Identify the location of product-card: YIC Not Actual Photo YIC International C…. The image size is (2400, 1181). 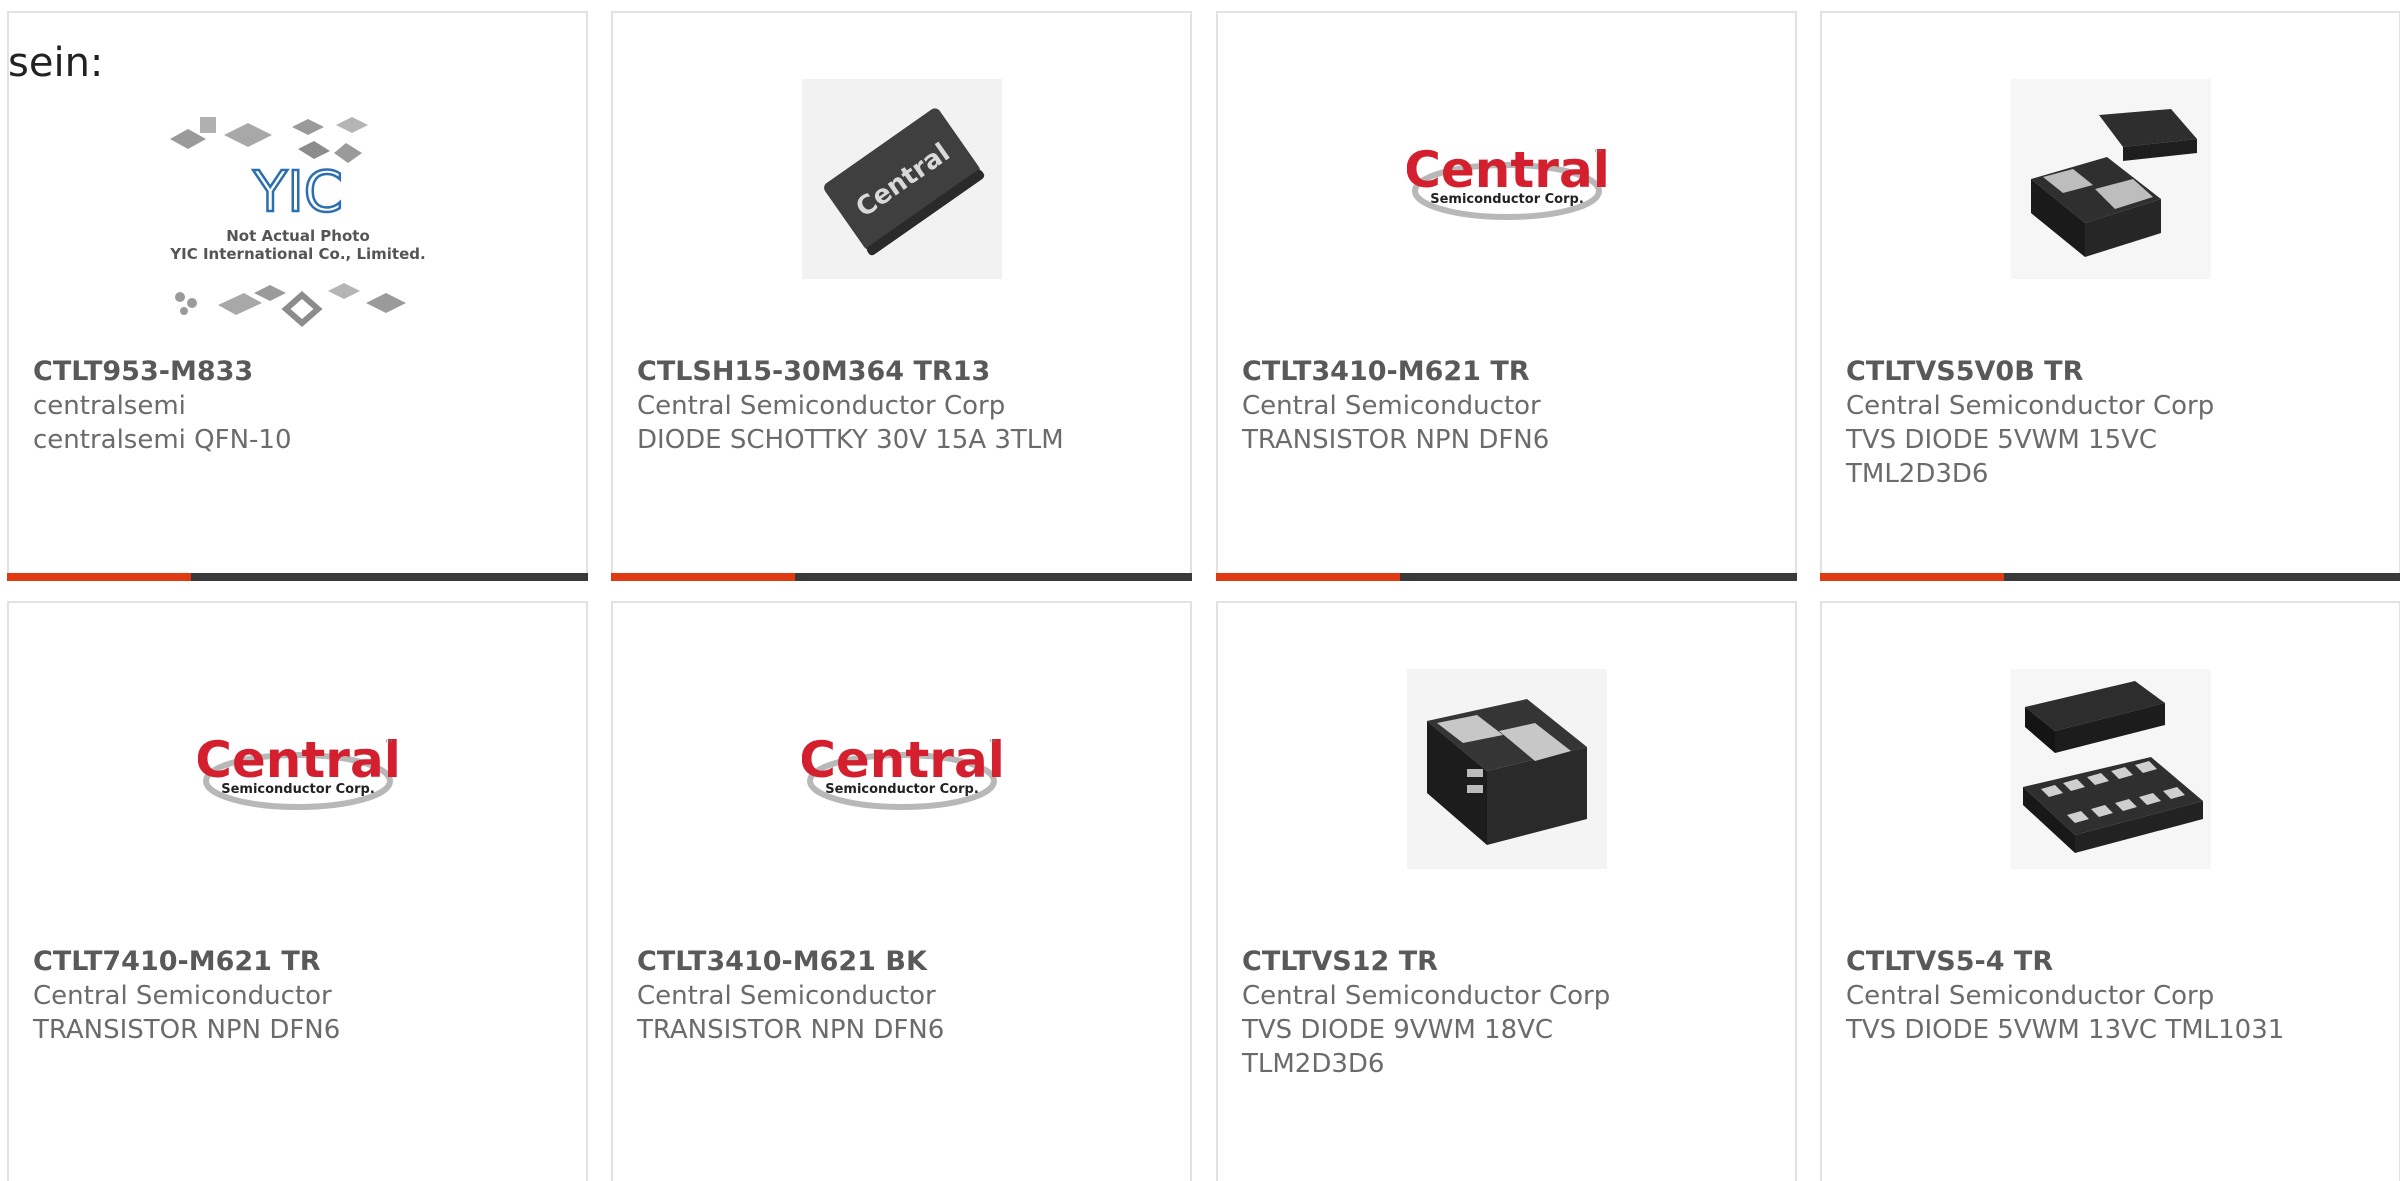
(297, 296).